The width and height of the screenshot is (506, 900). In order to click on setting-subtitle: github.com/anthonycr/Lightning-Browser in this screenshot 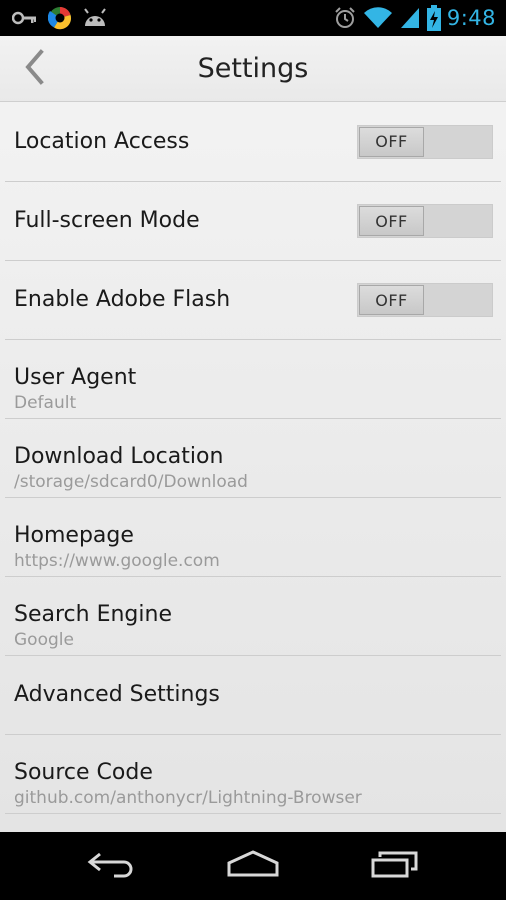, I will do `click(188, 798)`.